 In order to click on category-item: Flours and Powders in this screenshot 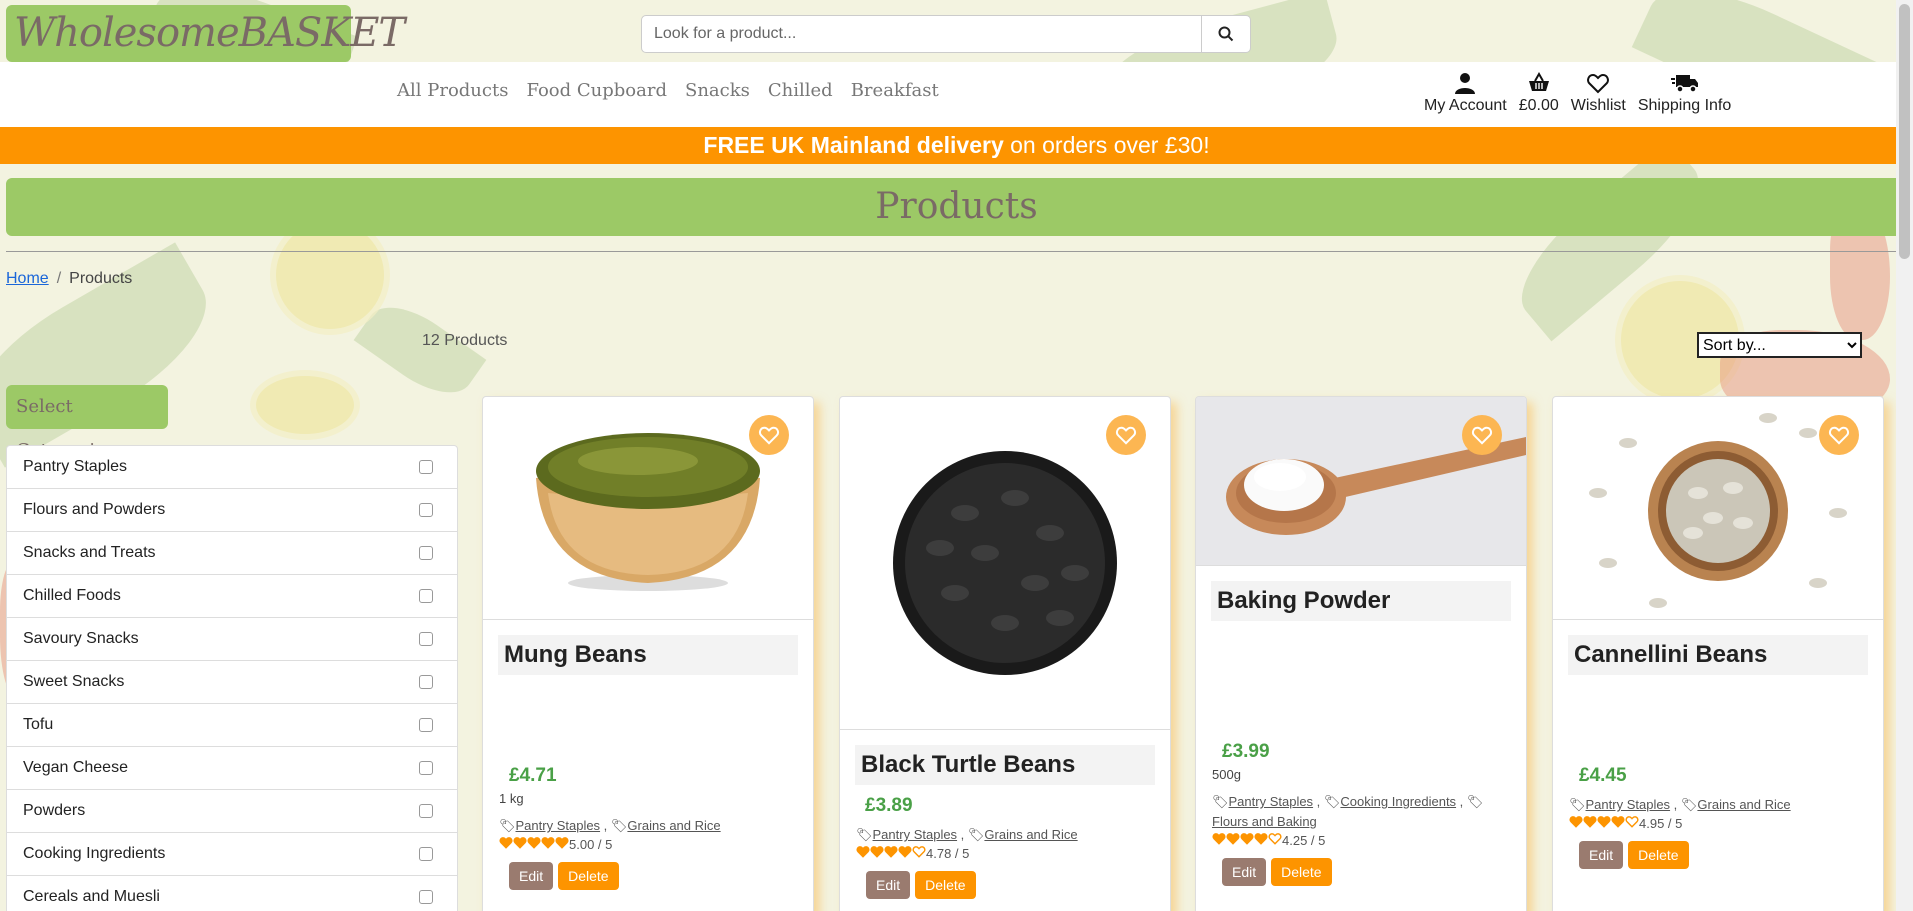, I will do `click(232, 510)`.